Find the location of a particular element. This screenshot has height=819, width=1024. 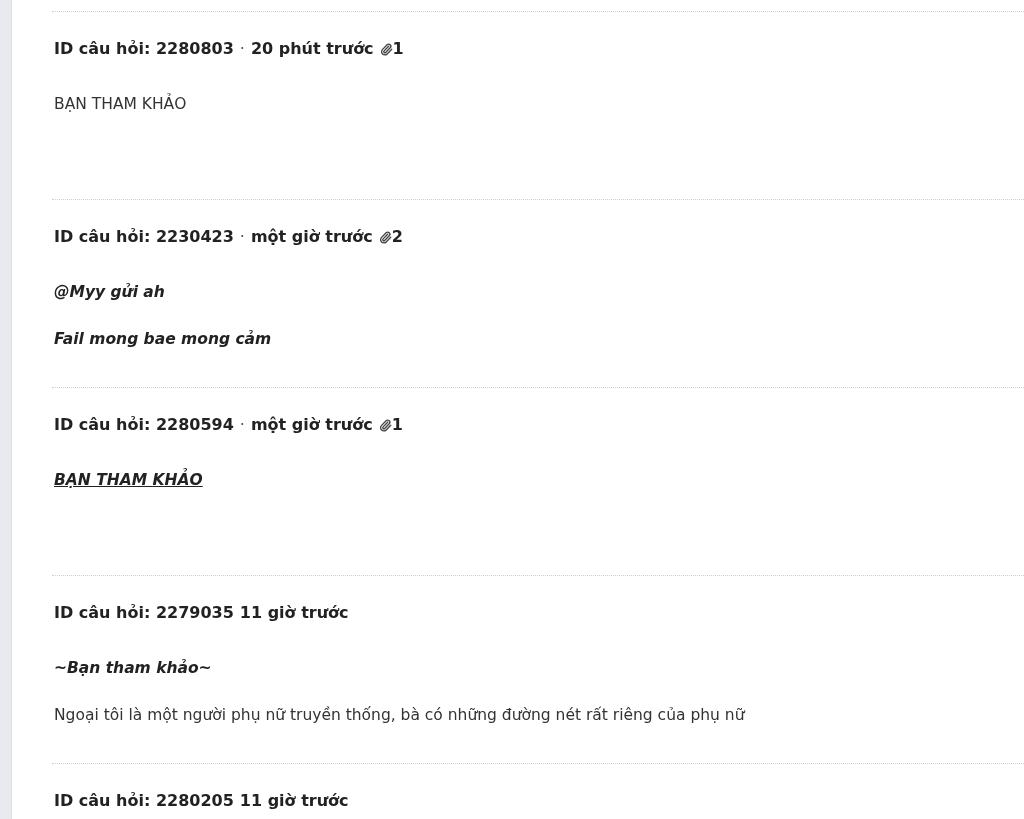

question-id: ID câu hỏi: 2280594 is located at coordinates (144, 425).